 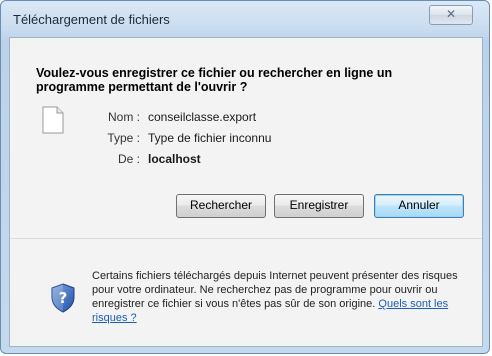 What do you see at coordinates (221, 206) in the screenshot?
I see `search-button: Rechercher` at bounding box center [221, 206].